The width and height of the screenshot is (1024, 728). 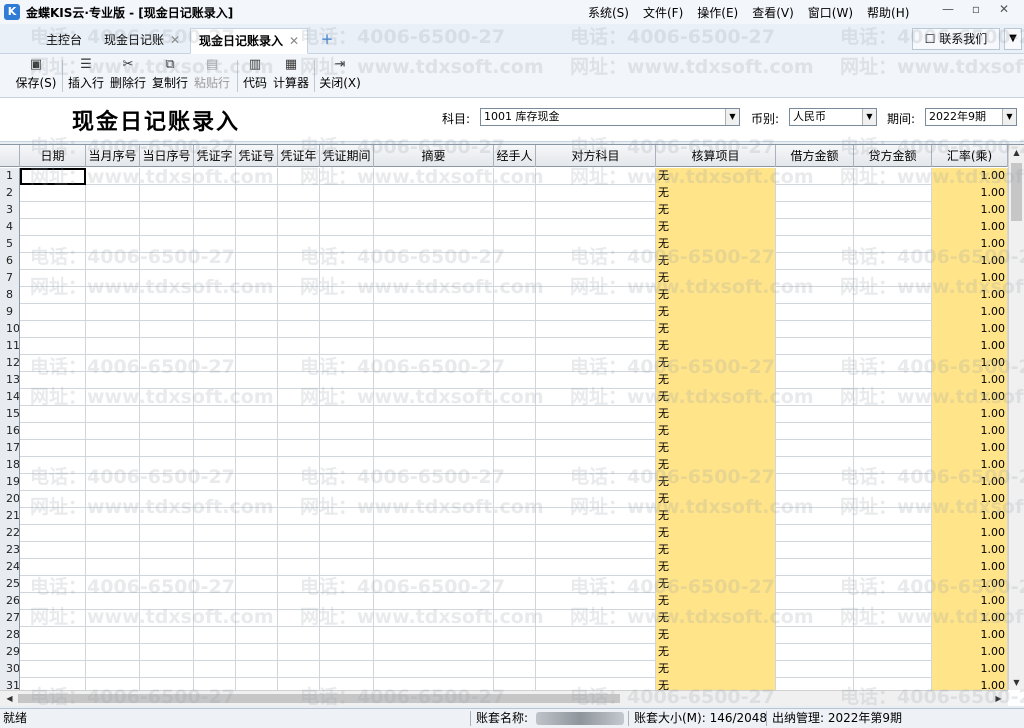 I want to click on close-icon: ✕, so click(x=294, y=41).